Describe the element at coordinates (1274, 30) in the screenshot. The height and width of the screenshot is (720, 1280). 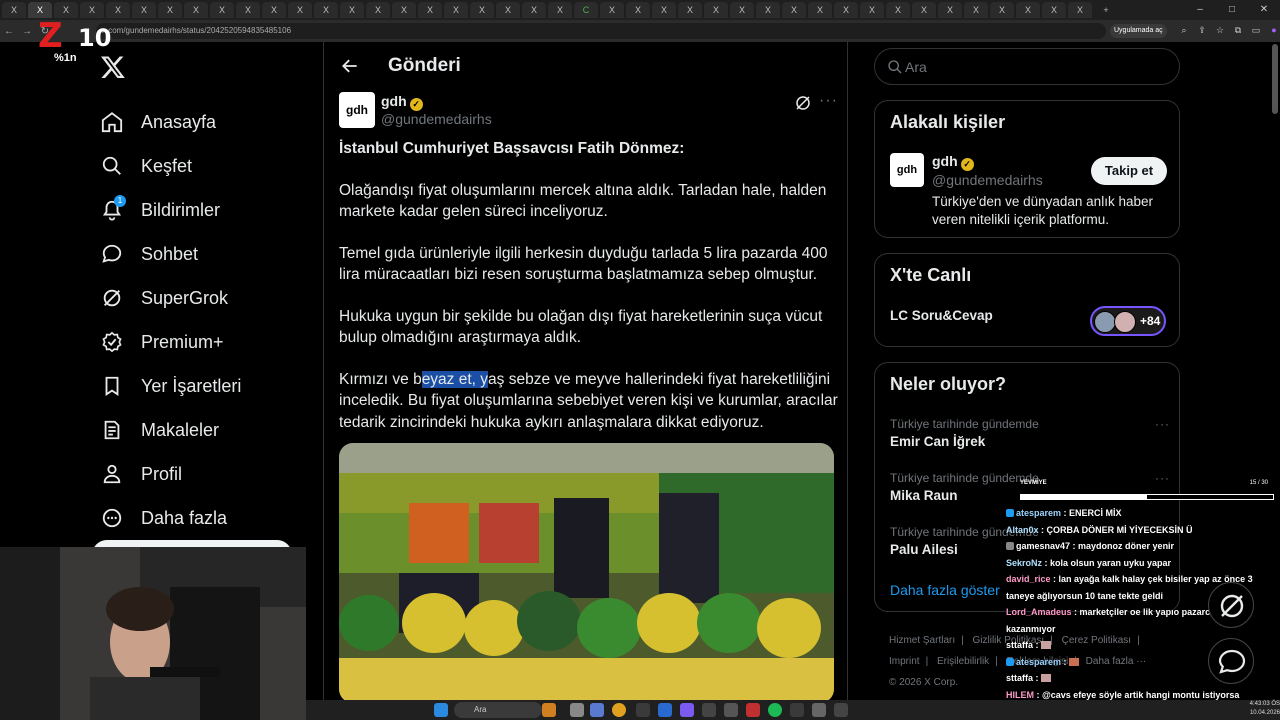
I see `profile-icon: ●` at that location.